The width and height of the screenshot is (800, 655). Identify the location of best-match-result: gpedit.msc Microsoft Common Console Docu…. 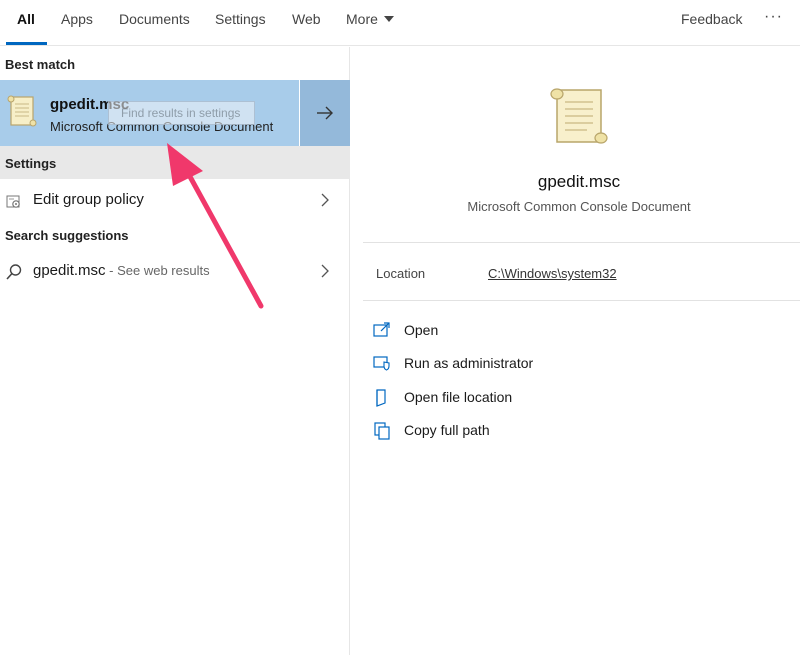
(175, 113).